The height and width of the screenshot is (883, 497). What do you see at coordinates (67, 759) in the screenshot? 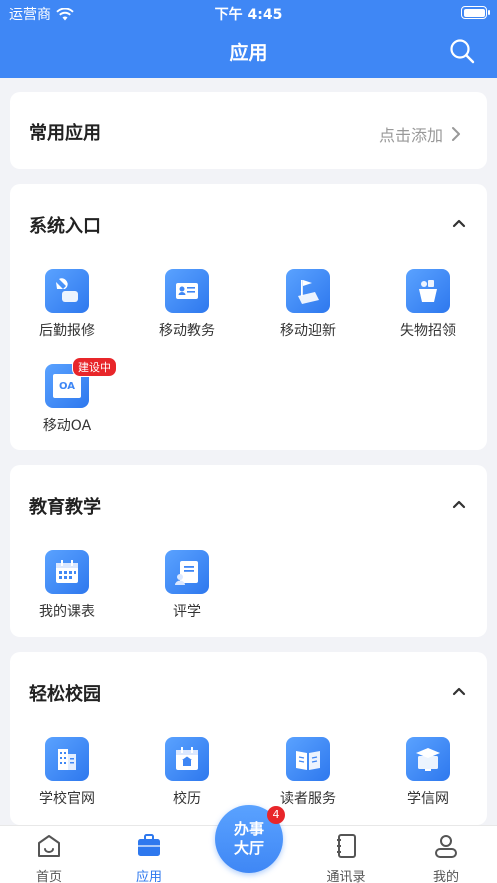
I see `building-icon` at bounding box center [67, 759].